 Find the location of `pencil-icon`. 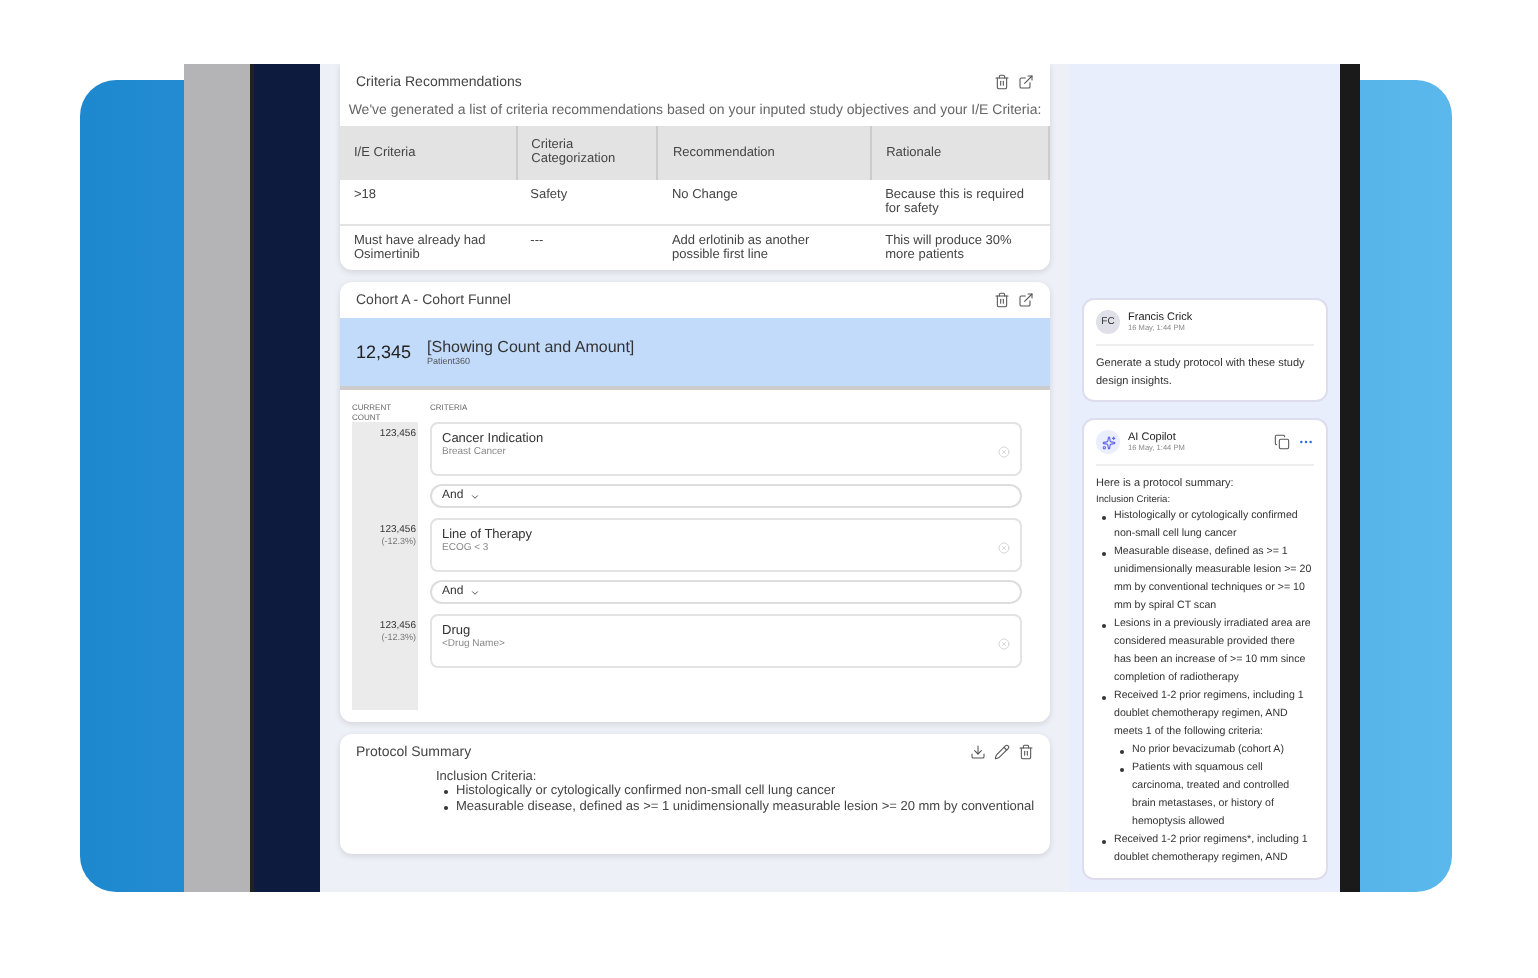

pencil-icon is located at coordinates (1002, 752).